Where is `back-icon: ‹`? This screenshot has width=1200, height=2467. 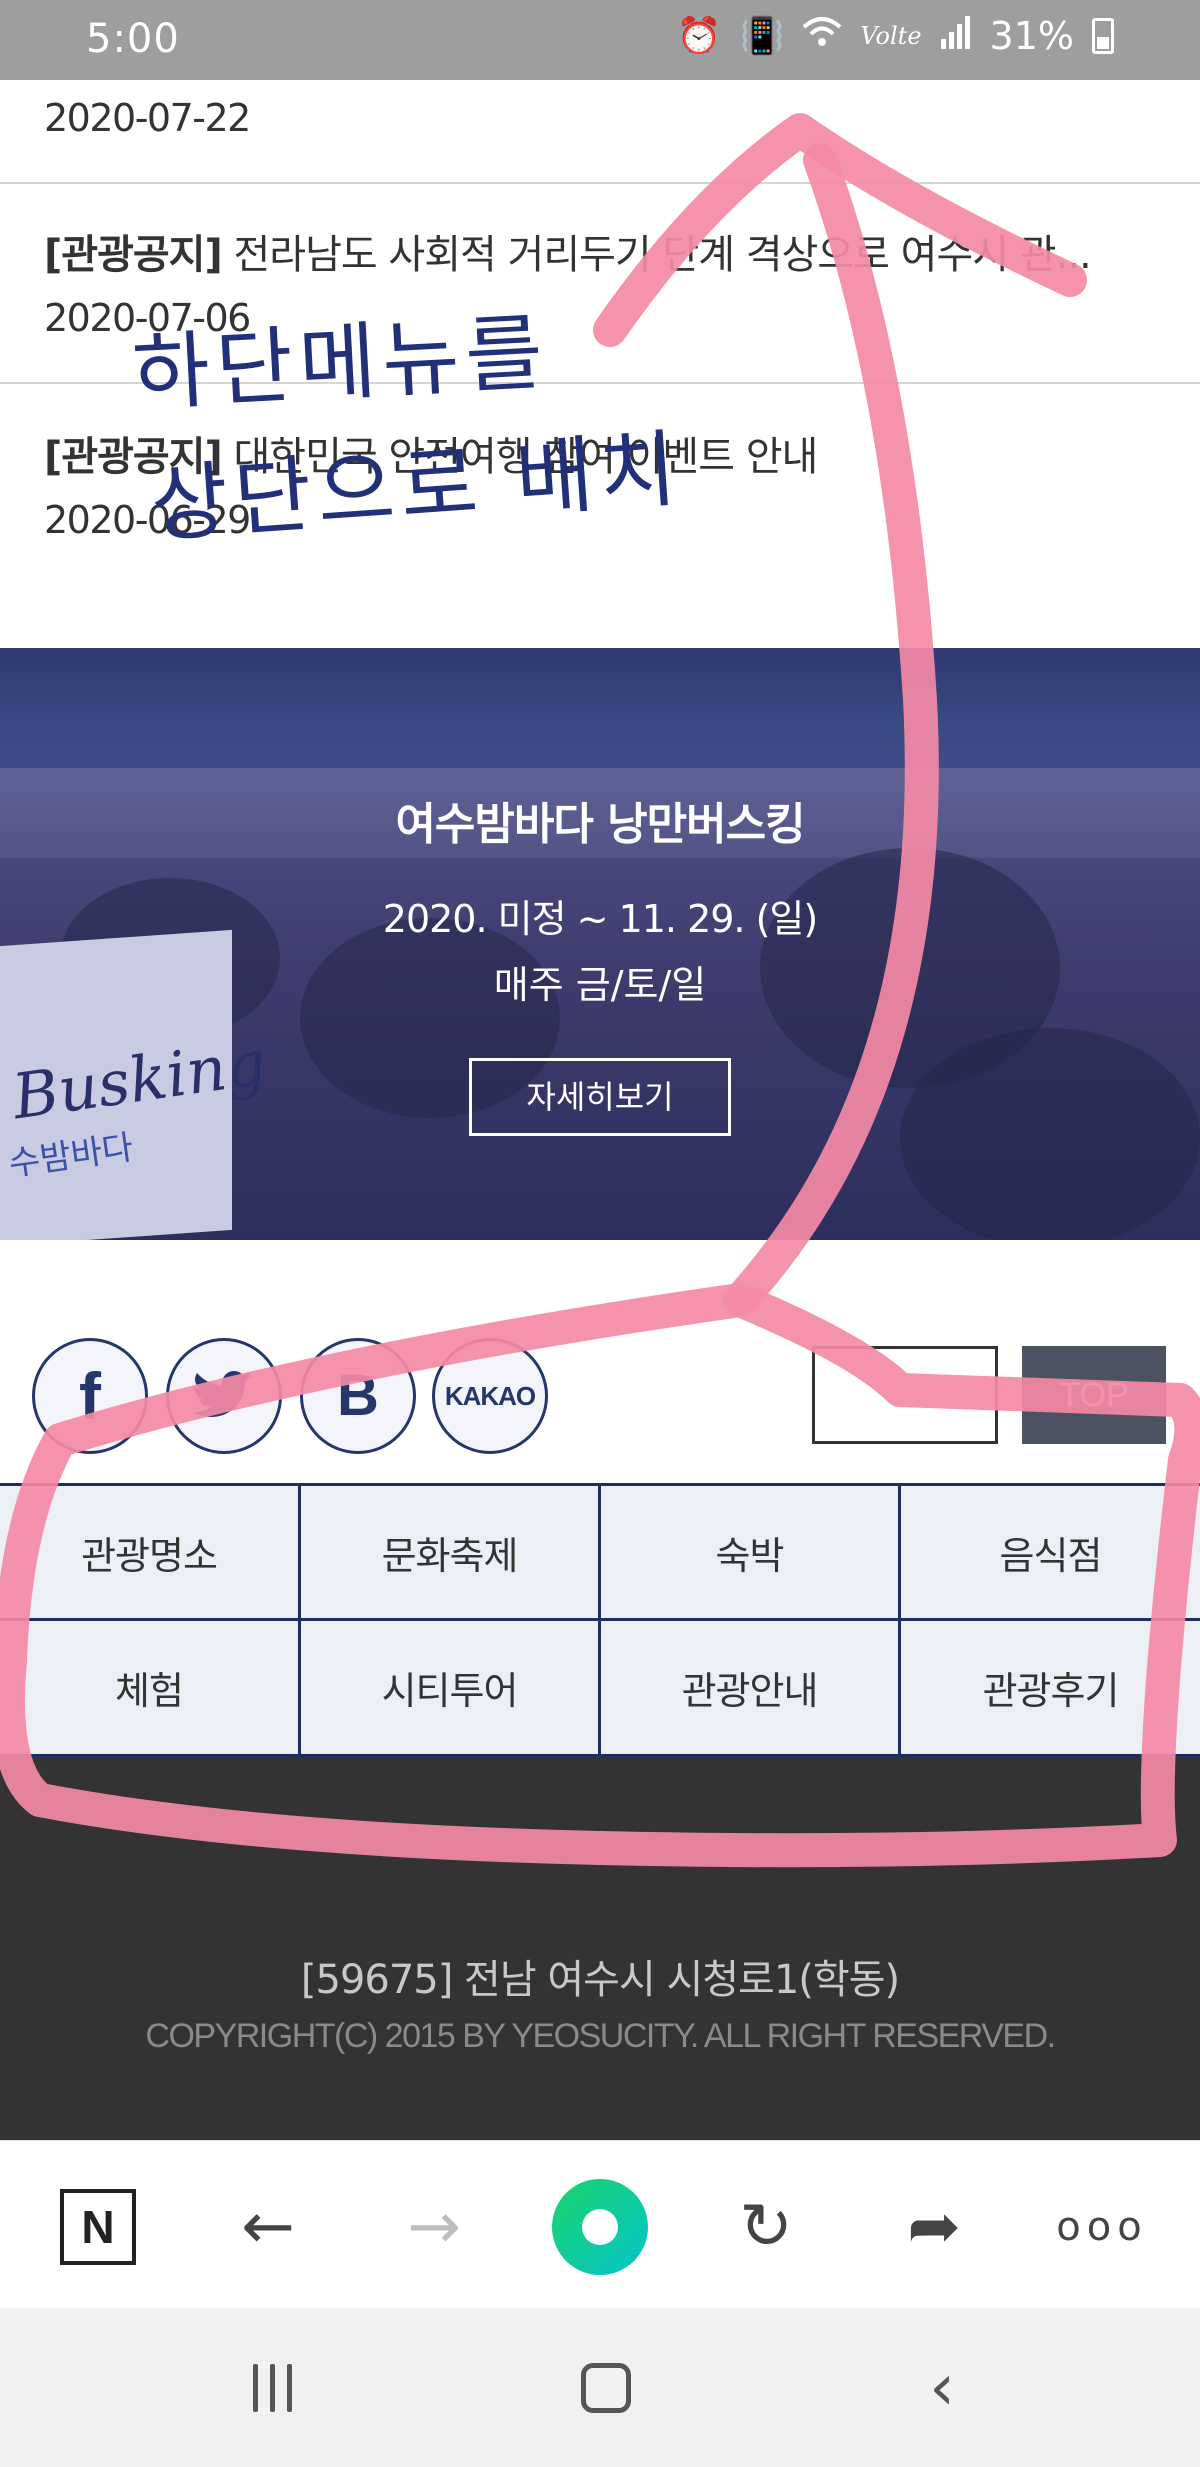
back-icon: ‹ is located at coordinates (942, 2388).